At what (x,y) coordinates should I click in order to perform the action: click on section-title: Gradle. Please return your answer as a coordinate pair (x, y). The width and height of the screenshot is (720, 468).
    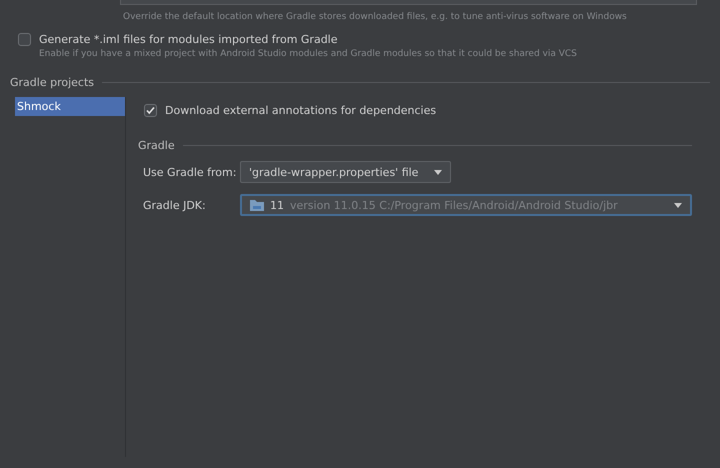
    Looking at the image, I should click on (156, 145).